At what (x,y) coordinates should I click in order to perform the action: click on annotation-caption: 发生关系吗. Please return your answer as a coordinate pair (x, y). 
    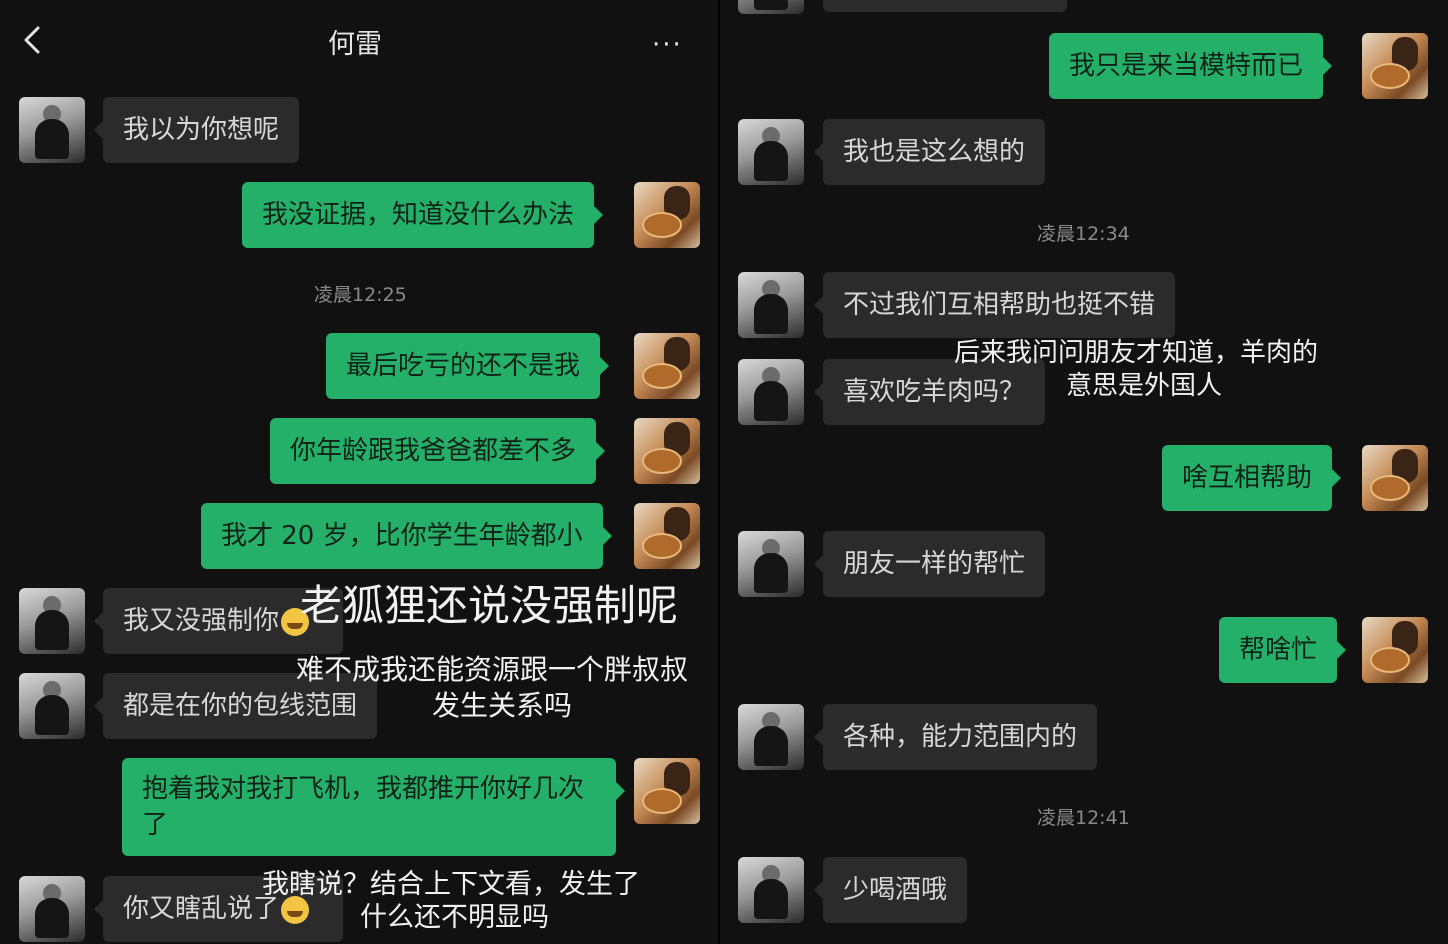
    Looking at the image, I should click on (502, 705).